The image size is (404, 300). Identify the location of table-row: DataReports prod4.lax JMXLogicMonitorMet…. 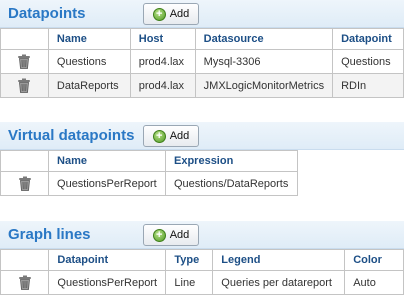
(202, 85).